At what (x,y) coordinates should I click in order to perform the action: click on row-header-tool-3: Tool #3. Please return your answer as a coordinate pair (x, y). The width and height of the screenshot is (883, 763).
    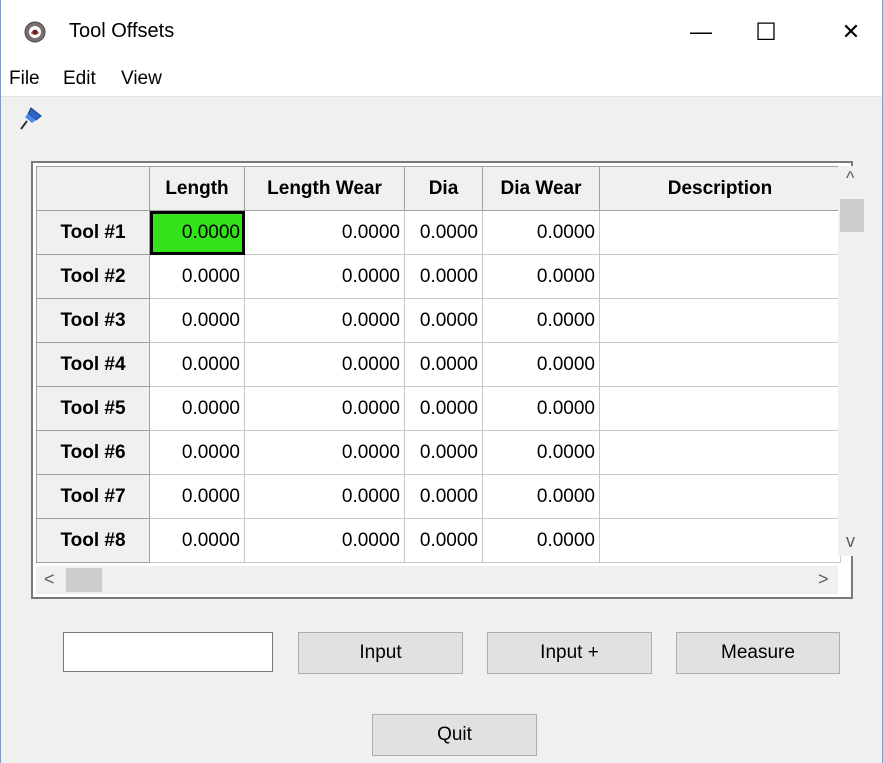
    Looking at the image, I should click on (93, 320).